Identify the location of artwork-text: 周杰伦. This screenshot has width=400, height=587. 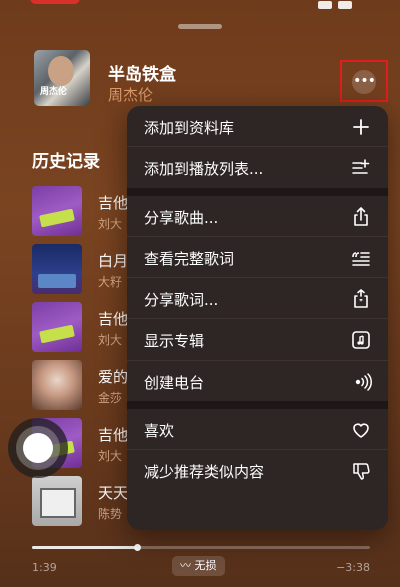
(54, 92).